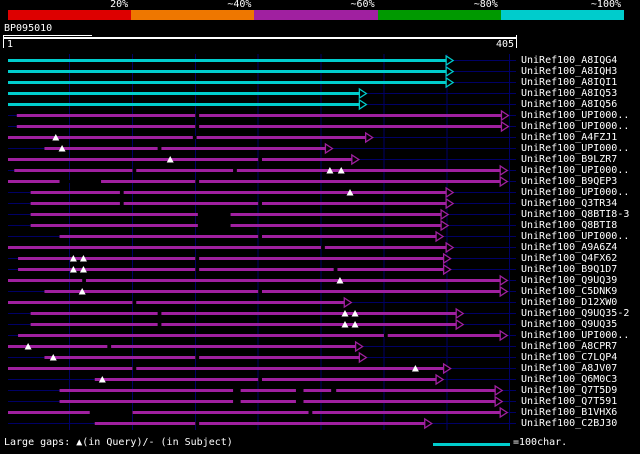 The image size is (640, 454). What do you see at coordinates (119, 5) in the screenshot?
I see `scale-label: 20%` at bounding box center [119, 5].